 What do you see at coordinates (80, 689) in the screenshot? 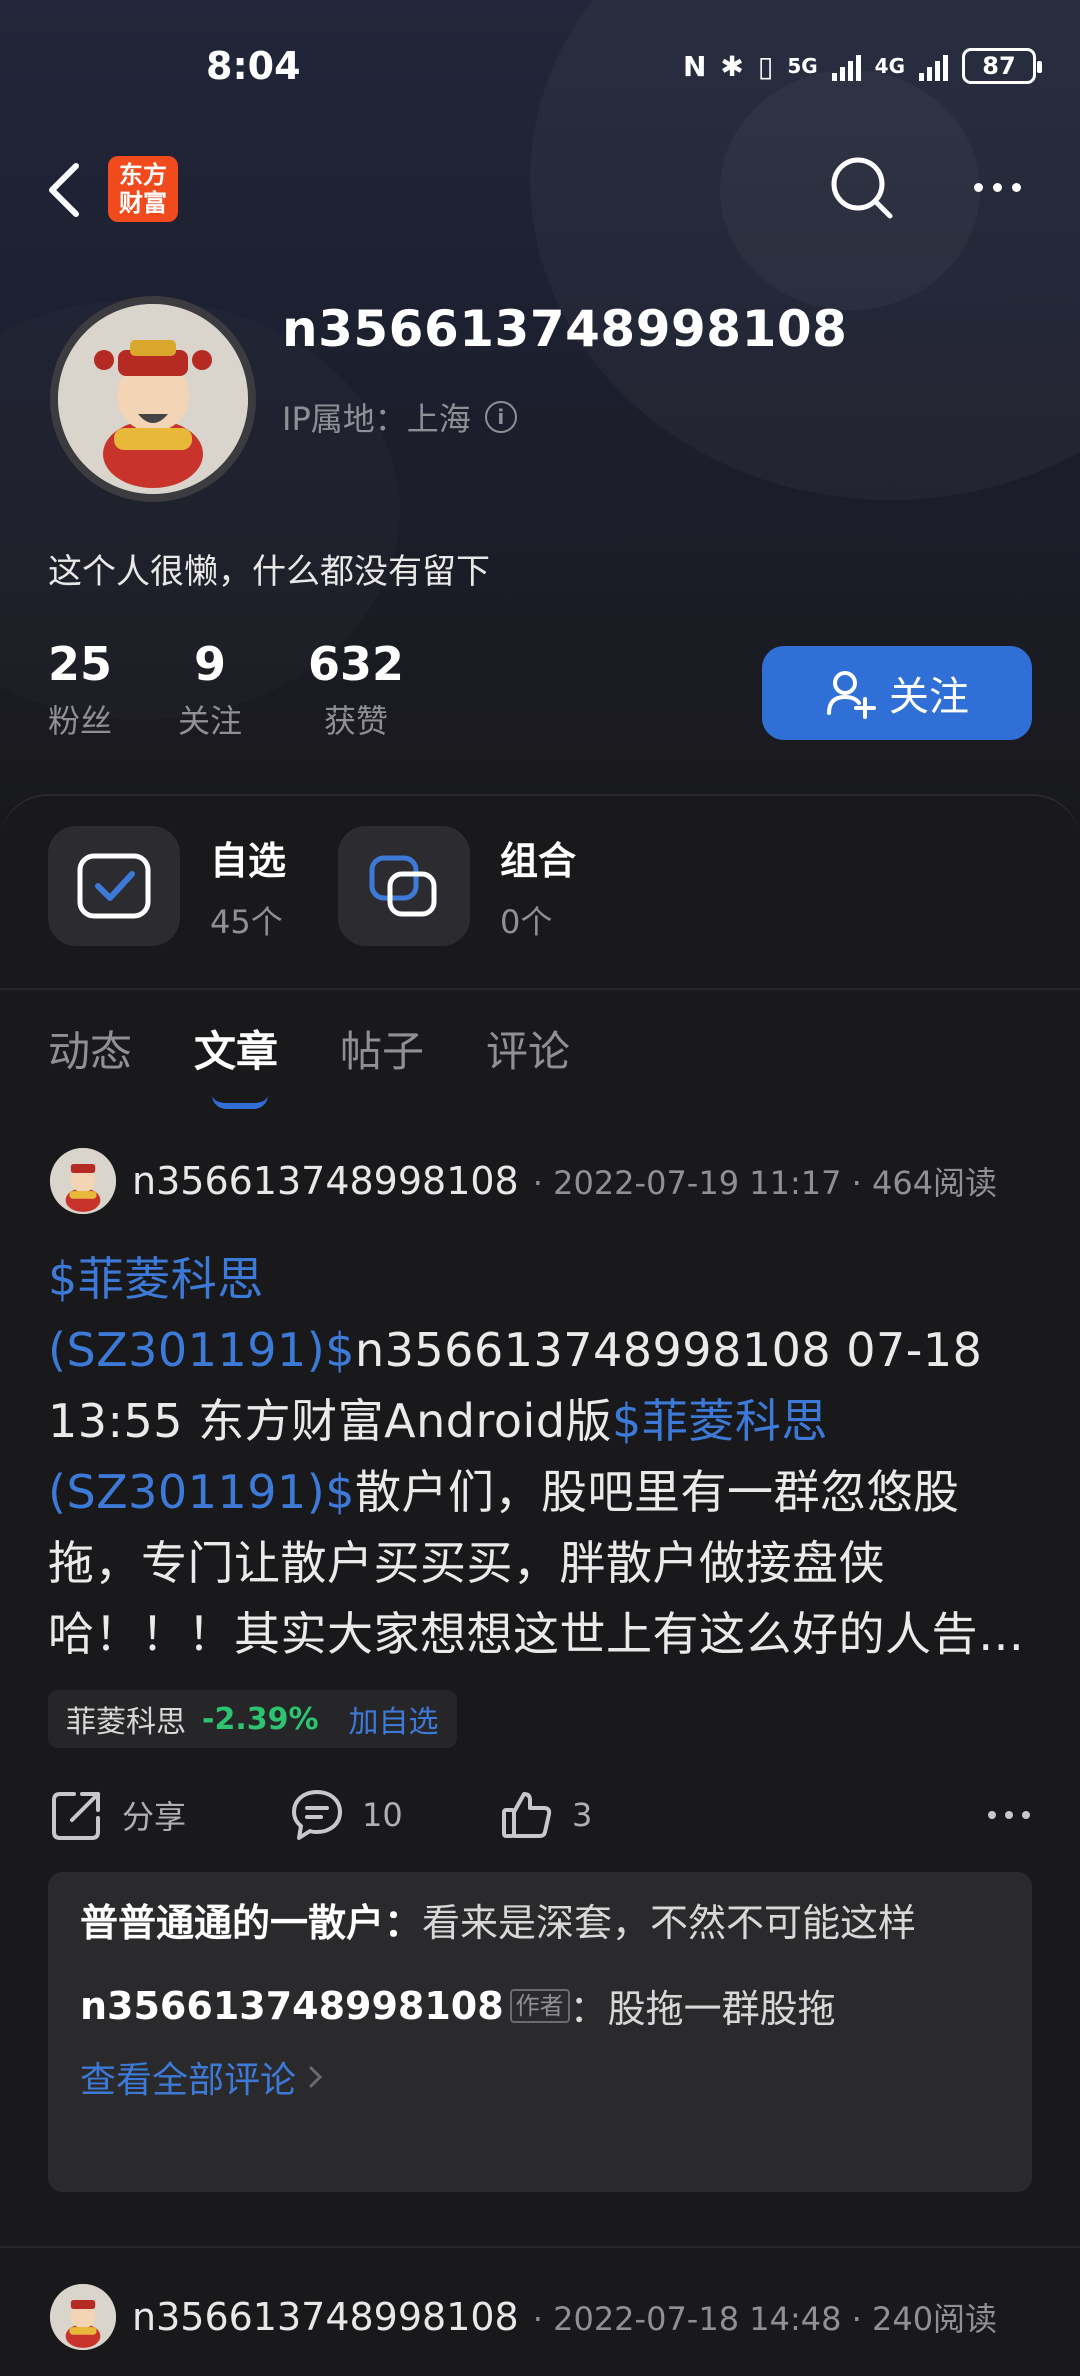
I see `stat-followers: 25 粉丝` at bounding box center [80, 689].